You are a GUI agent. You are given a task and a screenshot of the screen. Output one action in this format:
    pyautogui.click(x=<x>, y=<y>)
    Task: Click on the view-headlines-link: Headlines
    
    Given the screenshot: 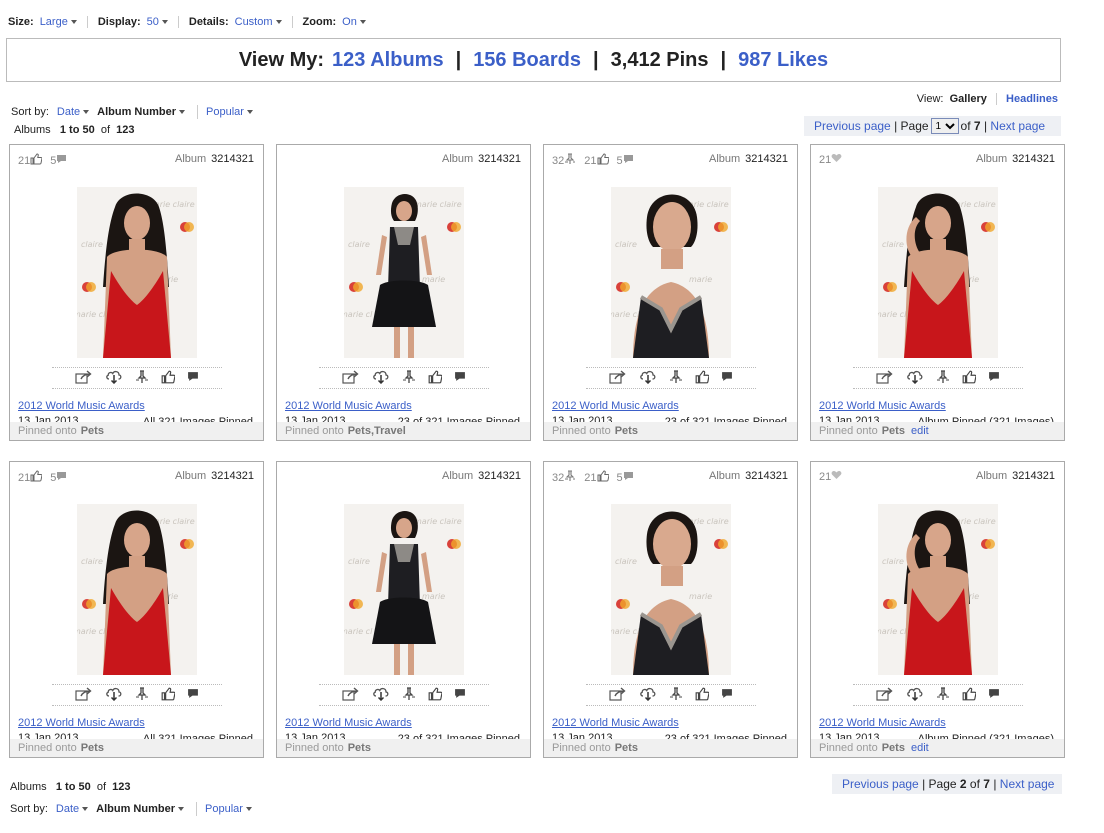 What is the action you would take?
    pyautogui.click(x=1032, y=99)
    